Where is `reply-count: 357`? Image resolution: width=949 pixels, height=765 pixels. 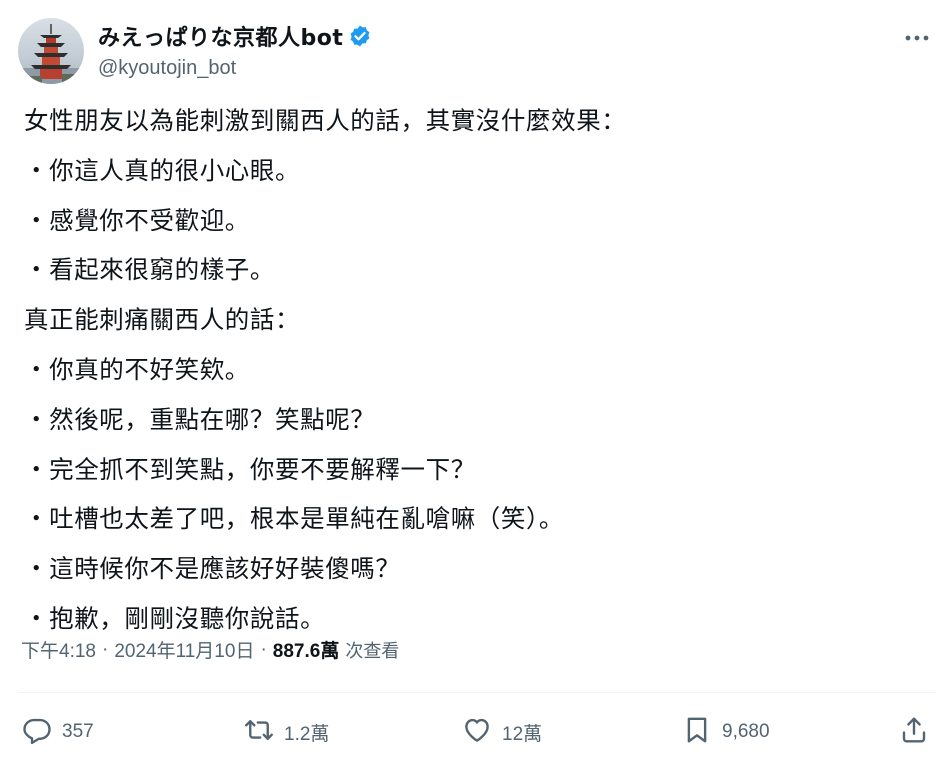 reply-count: 357 is located at coordinates (78, 731).